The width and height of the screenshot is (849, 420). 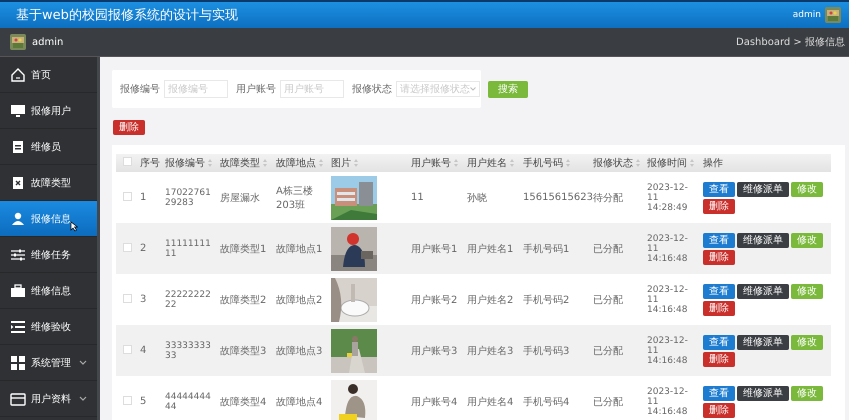 What do you see at coordinates (143, 248) in the screenshot?
I see `table-cell: 2` at bounding box center [143, 248].